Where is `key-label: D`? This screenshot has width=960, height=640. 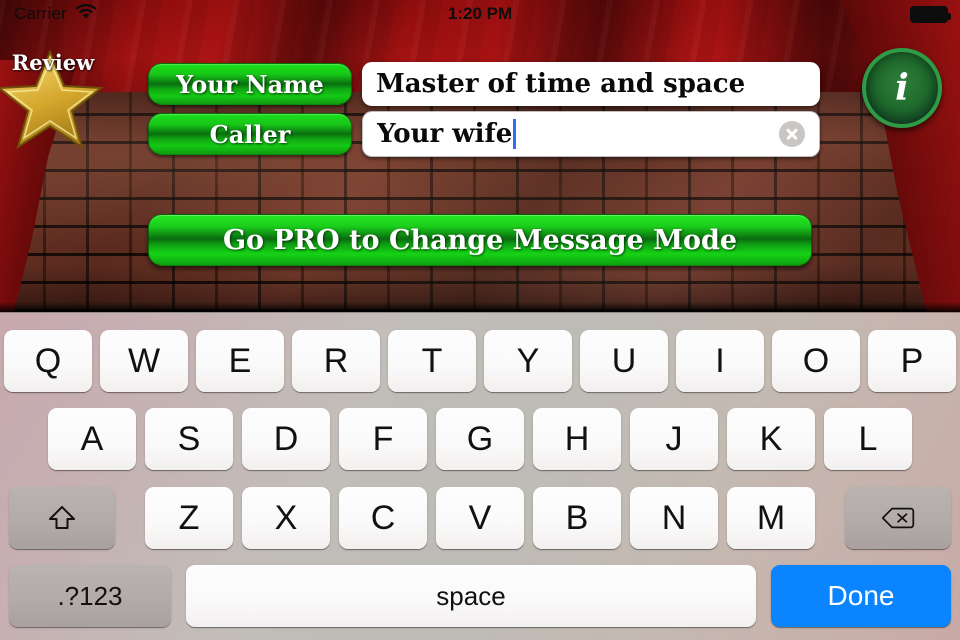 key-label: D is located at coordinates (286, 439).